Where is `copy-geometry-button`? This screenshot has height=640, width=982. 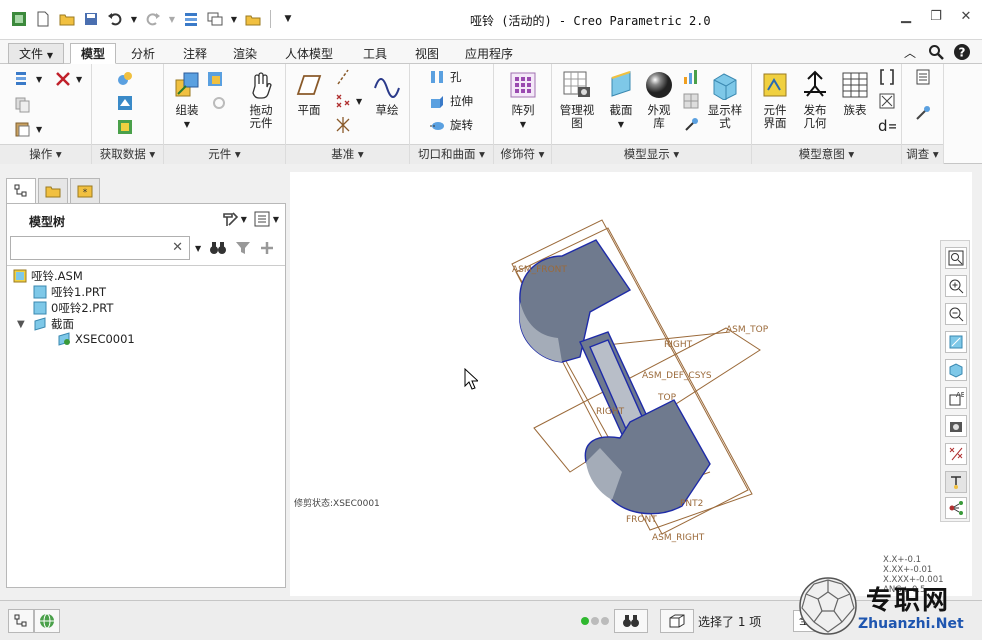 copy-geometry-button is located at coordinates (125, 103).